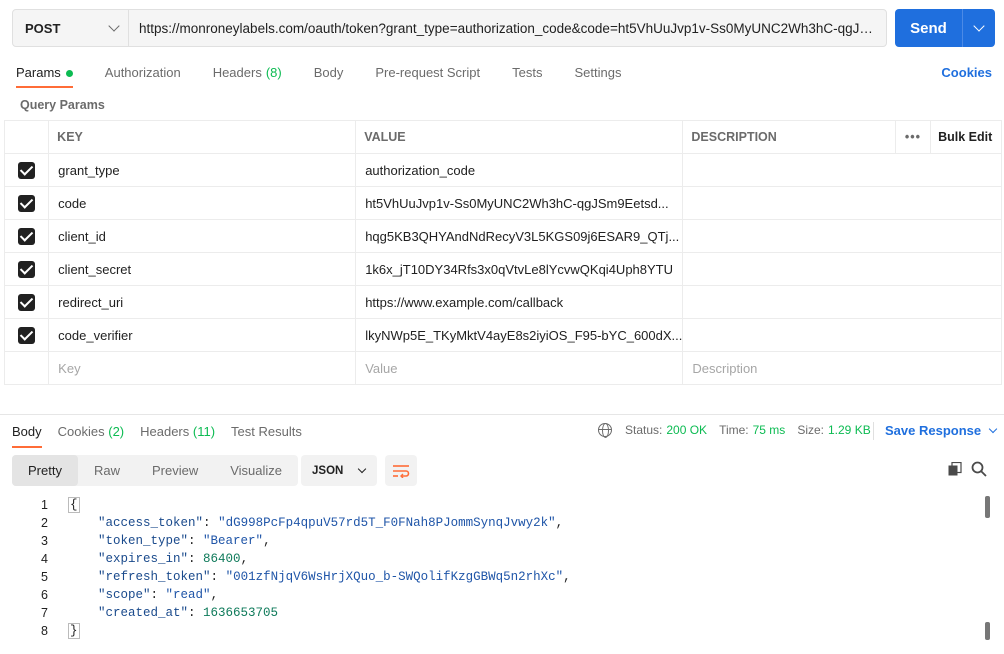 This screenshot has width=1004, height=654. Describe the element at coordinates (154, 577) in the screenshot. I see `json-key: "refresh_token"` at that location.